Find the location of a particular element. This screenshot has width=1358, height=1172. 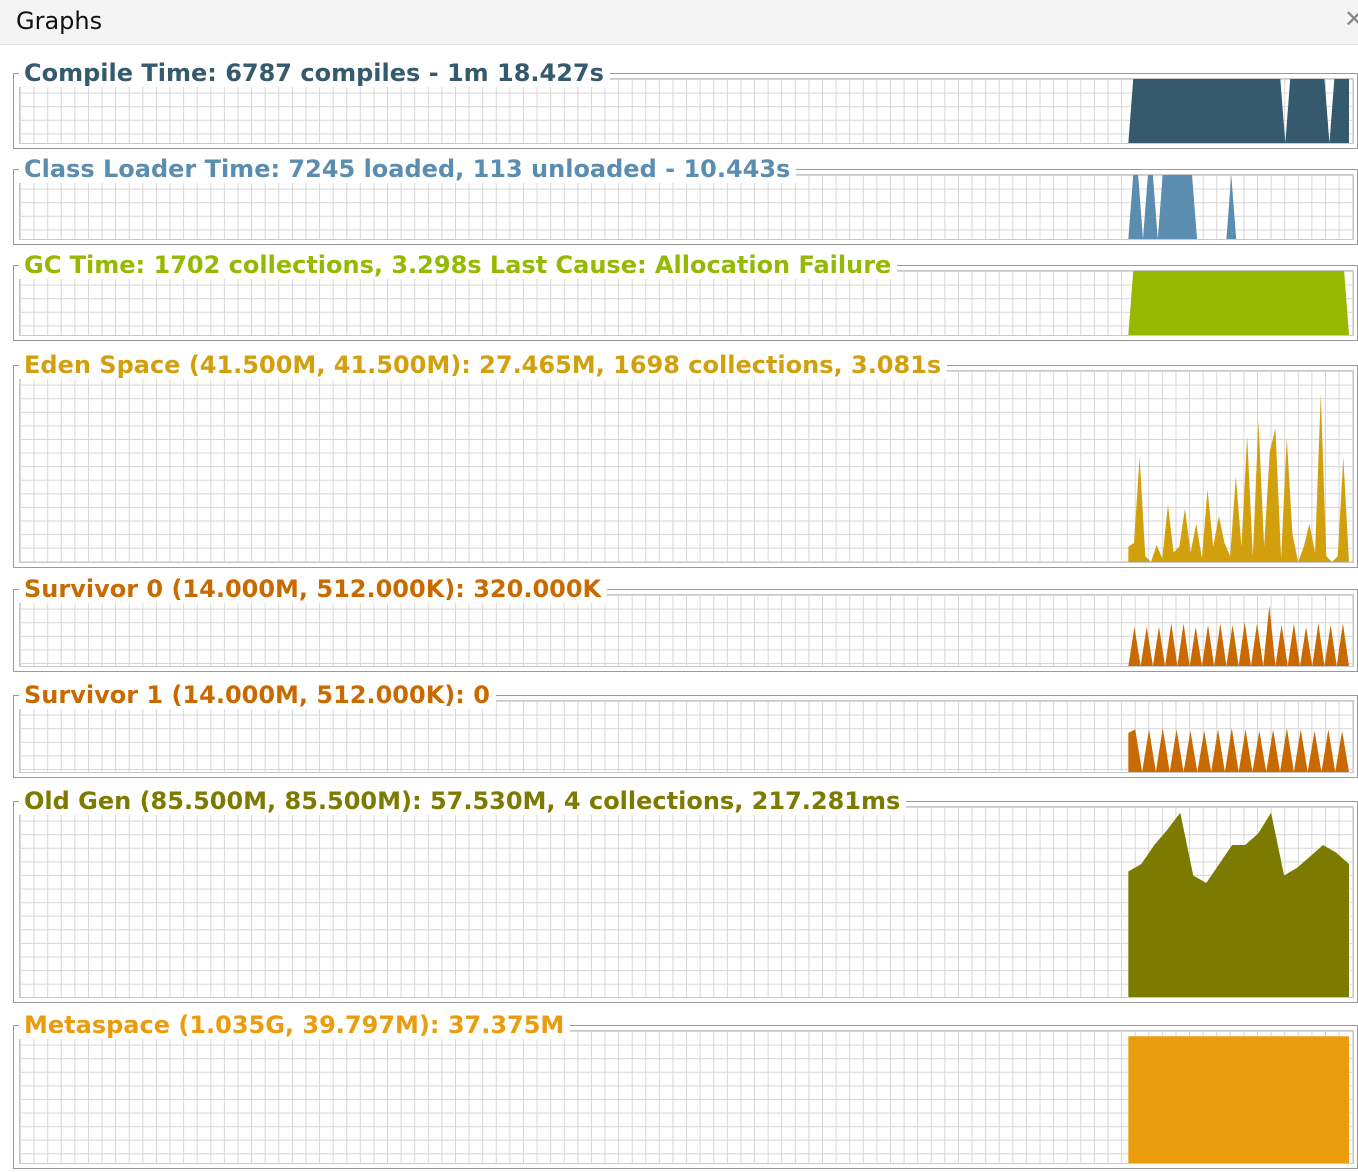

close-icon: ✕ is located at coordinates (1351, 19).